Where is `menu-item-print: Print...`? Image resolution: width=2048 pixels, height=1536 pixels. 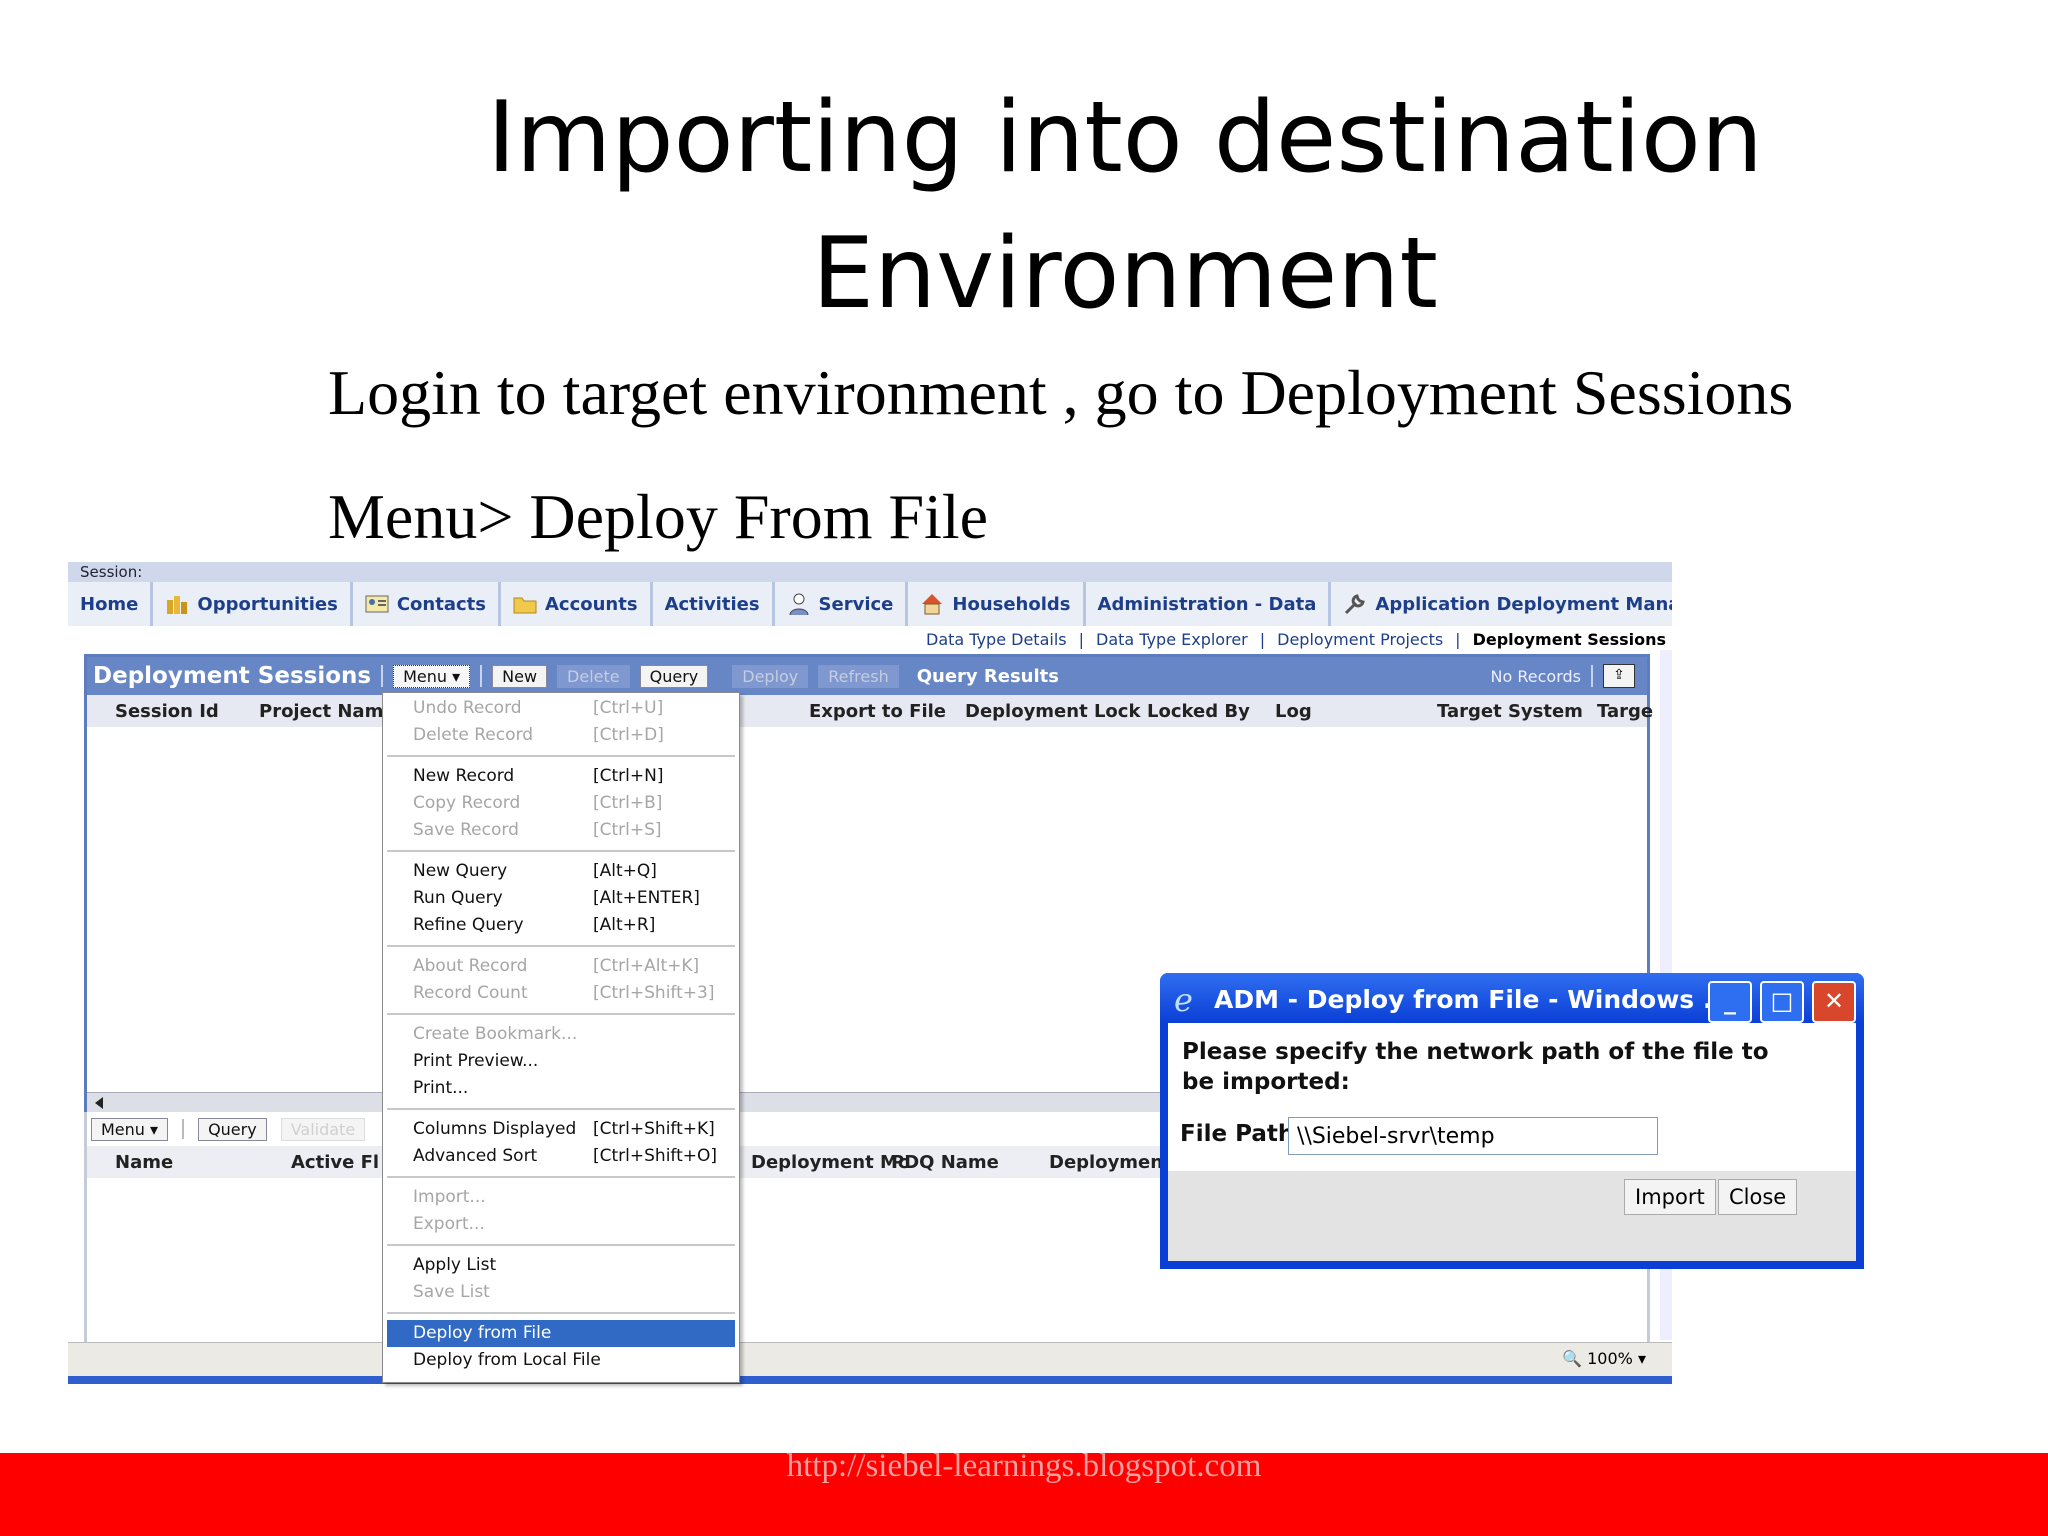
menu-item-print: Print... is located at coordinates (561, 1088).